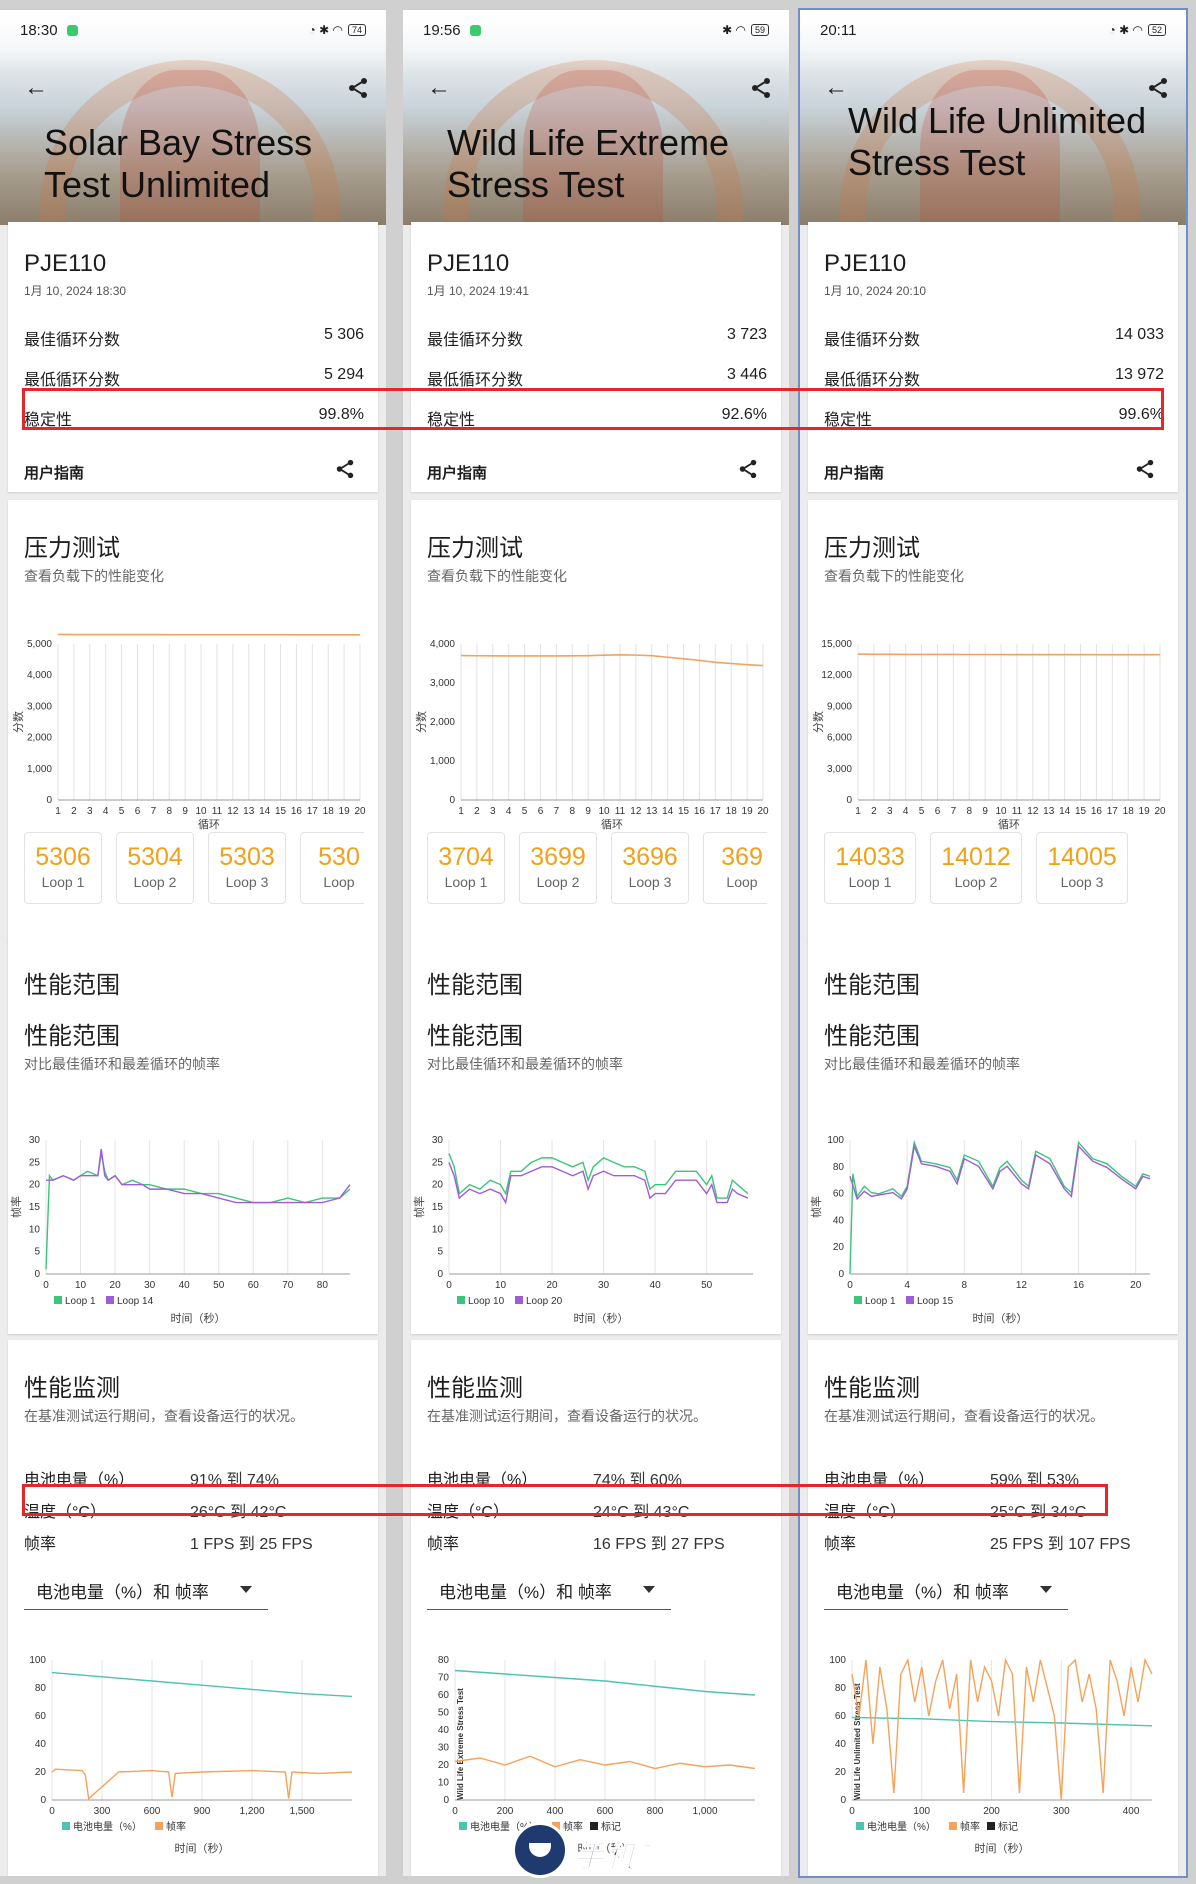 Image resolution: width=1196 pixels, height=1884 pixels. What do you see at coordinates (872, 380) in the screenshot?
I see `stat-label: 最低循环分数` at bounding box center [872, 380].